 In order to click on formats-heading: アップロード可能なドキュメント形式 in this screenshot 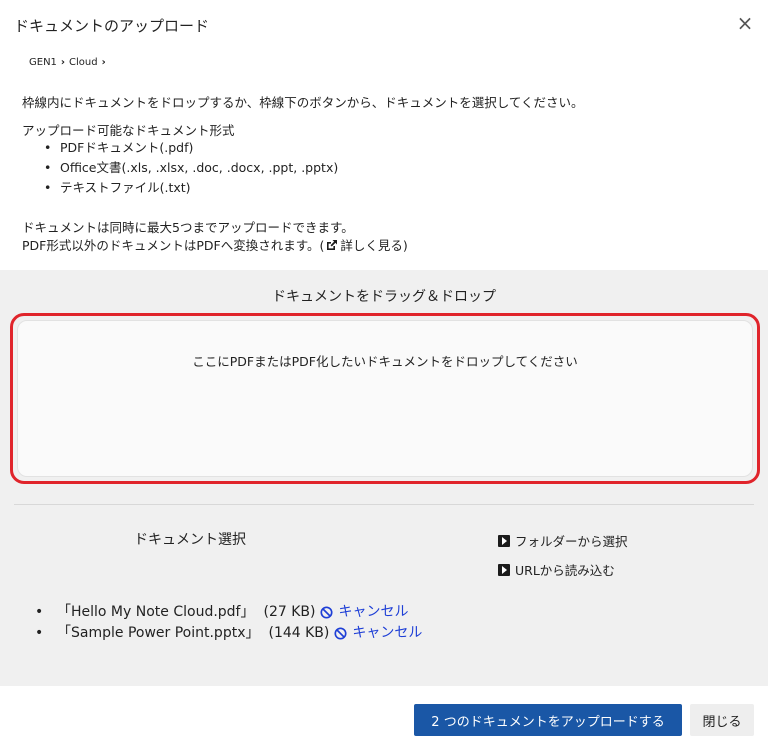, I will do `click(128, 130)`.